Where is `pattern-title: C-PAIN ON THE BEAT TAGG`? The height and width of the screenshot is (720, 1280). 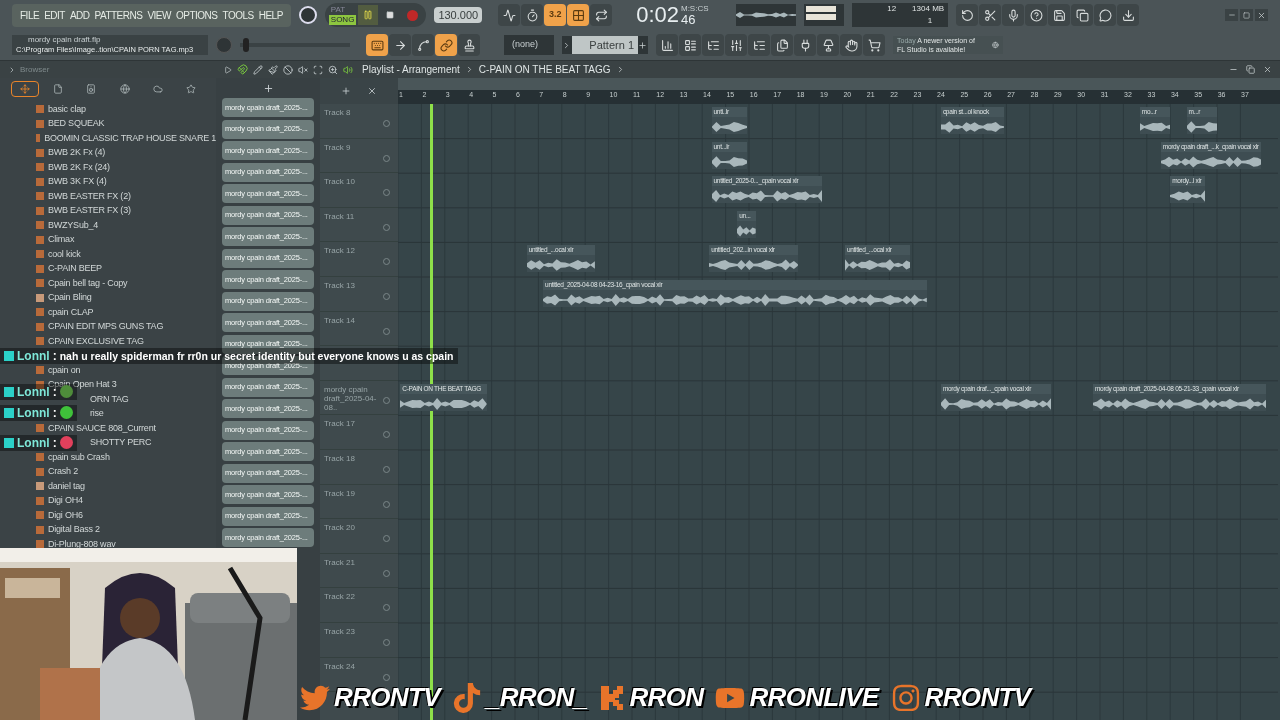 pattern-title: C-PAIN ON THE BEAT TAGG is located at coordinates (544, 70).